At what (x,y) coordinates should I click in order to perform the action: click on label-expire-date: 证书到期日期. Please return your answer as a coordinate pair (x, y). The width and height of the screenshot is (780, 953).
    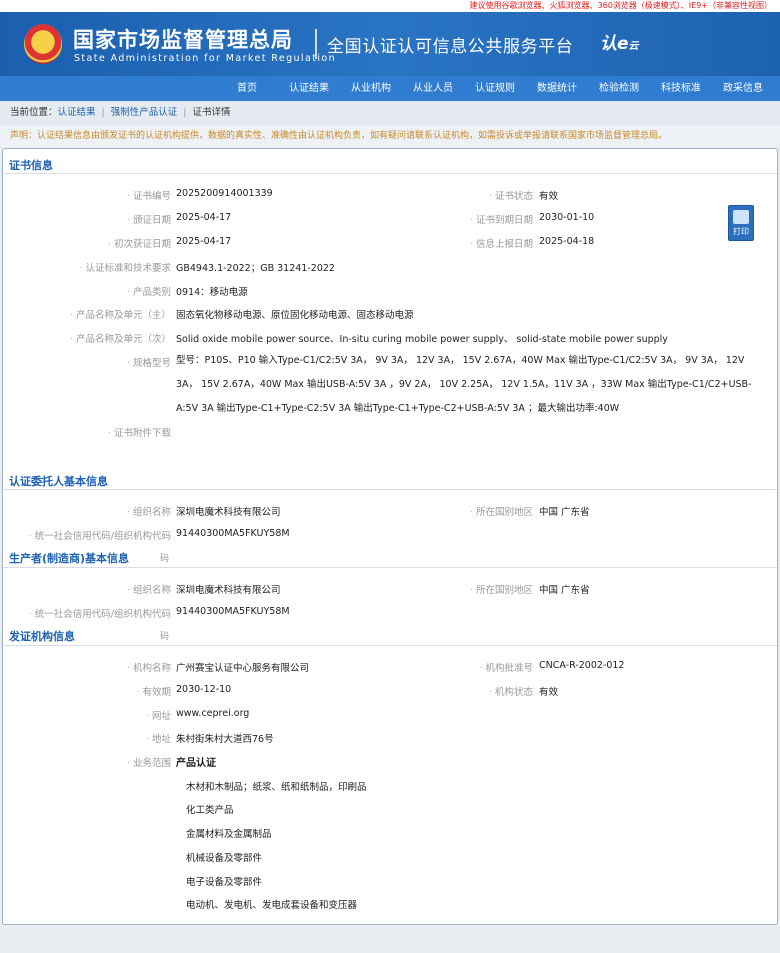
    Looking at the image, I should click on (458, 219).